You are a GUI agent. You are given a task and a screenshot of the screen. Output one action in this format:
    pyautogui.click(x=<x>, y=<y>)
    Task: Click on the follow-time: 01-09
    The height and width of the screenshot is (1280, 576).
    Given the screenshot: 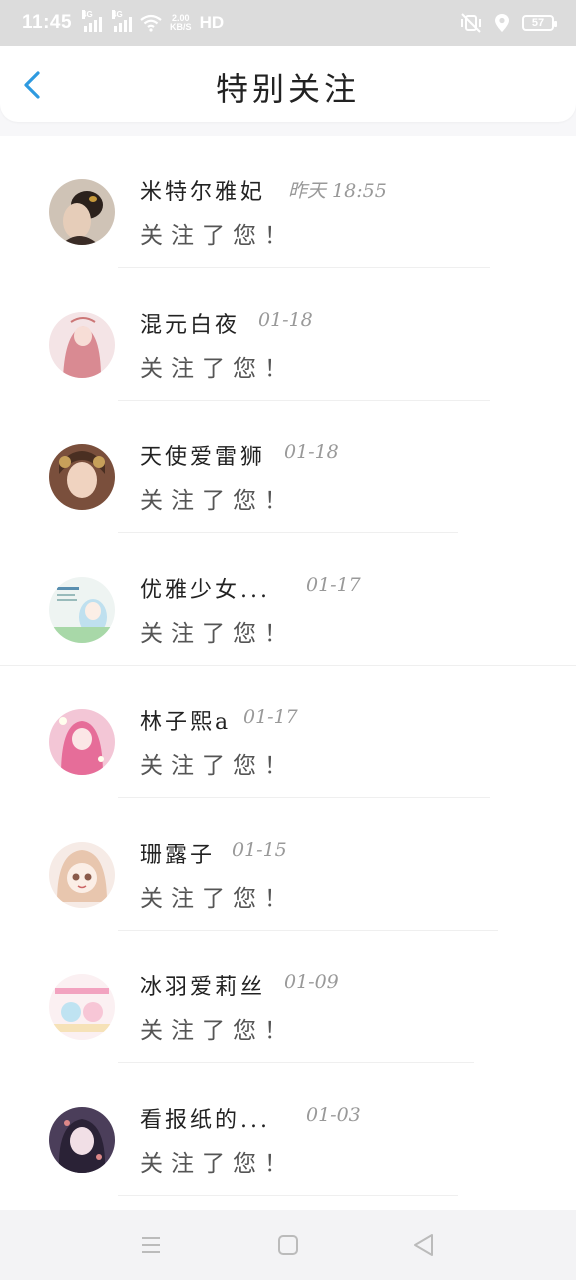 What is the action you would take?
    pyautogui.click(x=311, y=982)
    